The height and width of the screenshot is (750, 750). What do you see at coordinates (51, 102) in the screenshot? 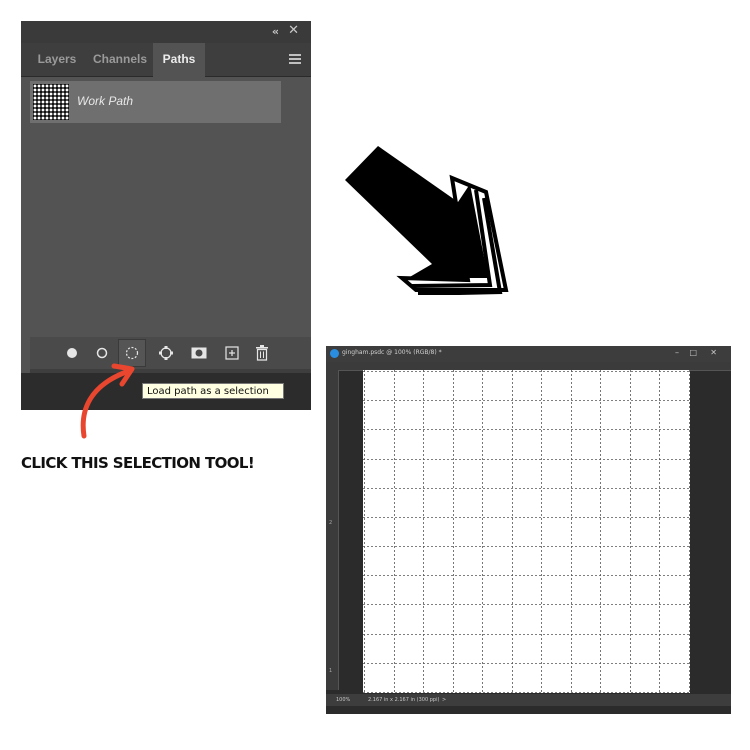
I see `path-thumbnail` at bounding box center [51, 102].